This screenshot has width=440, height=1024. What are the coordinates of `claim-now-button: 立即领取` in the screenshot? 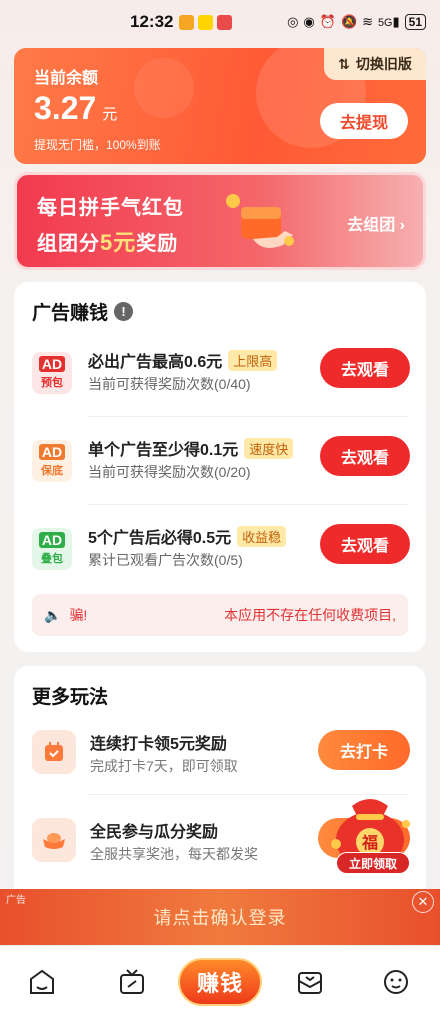 It's located at (373, 863).